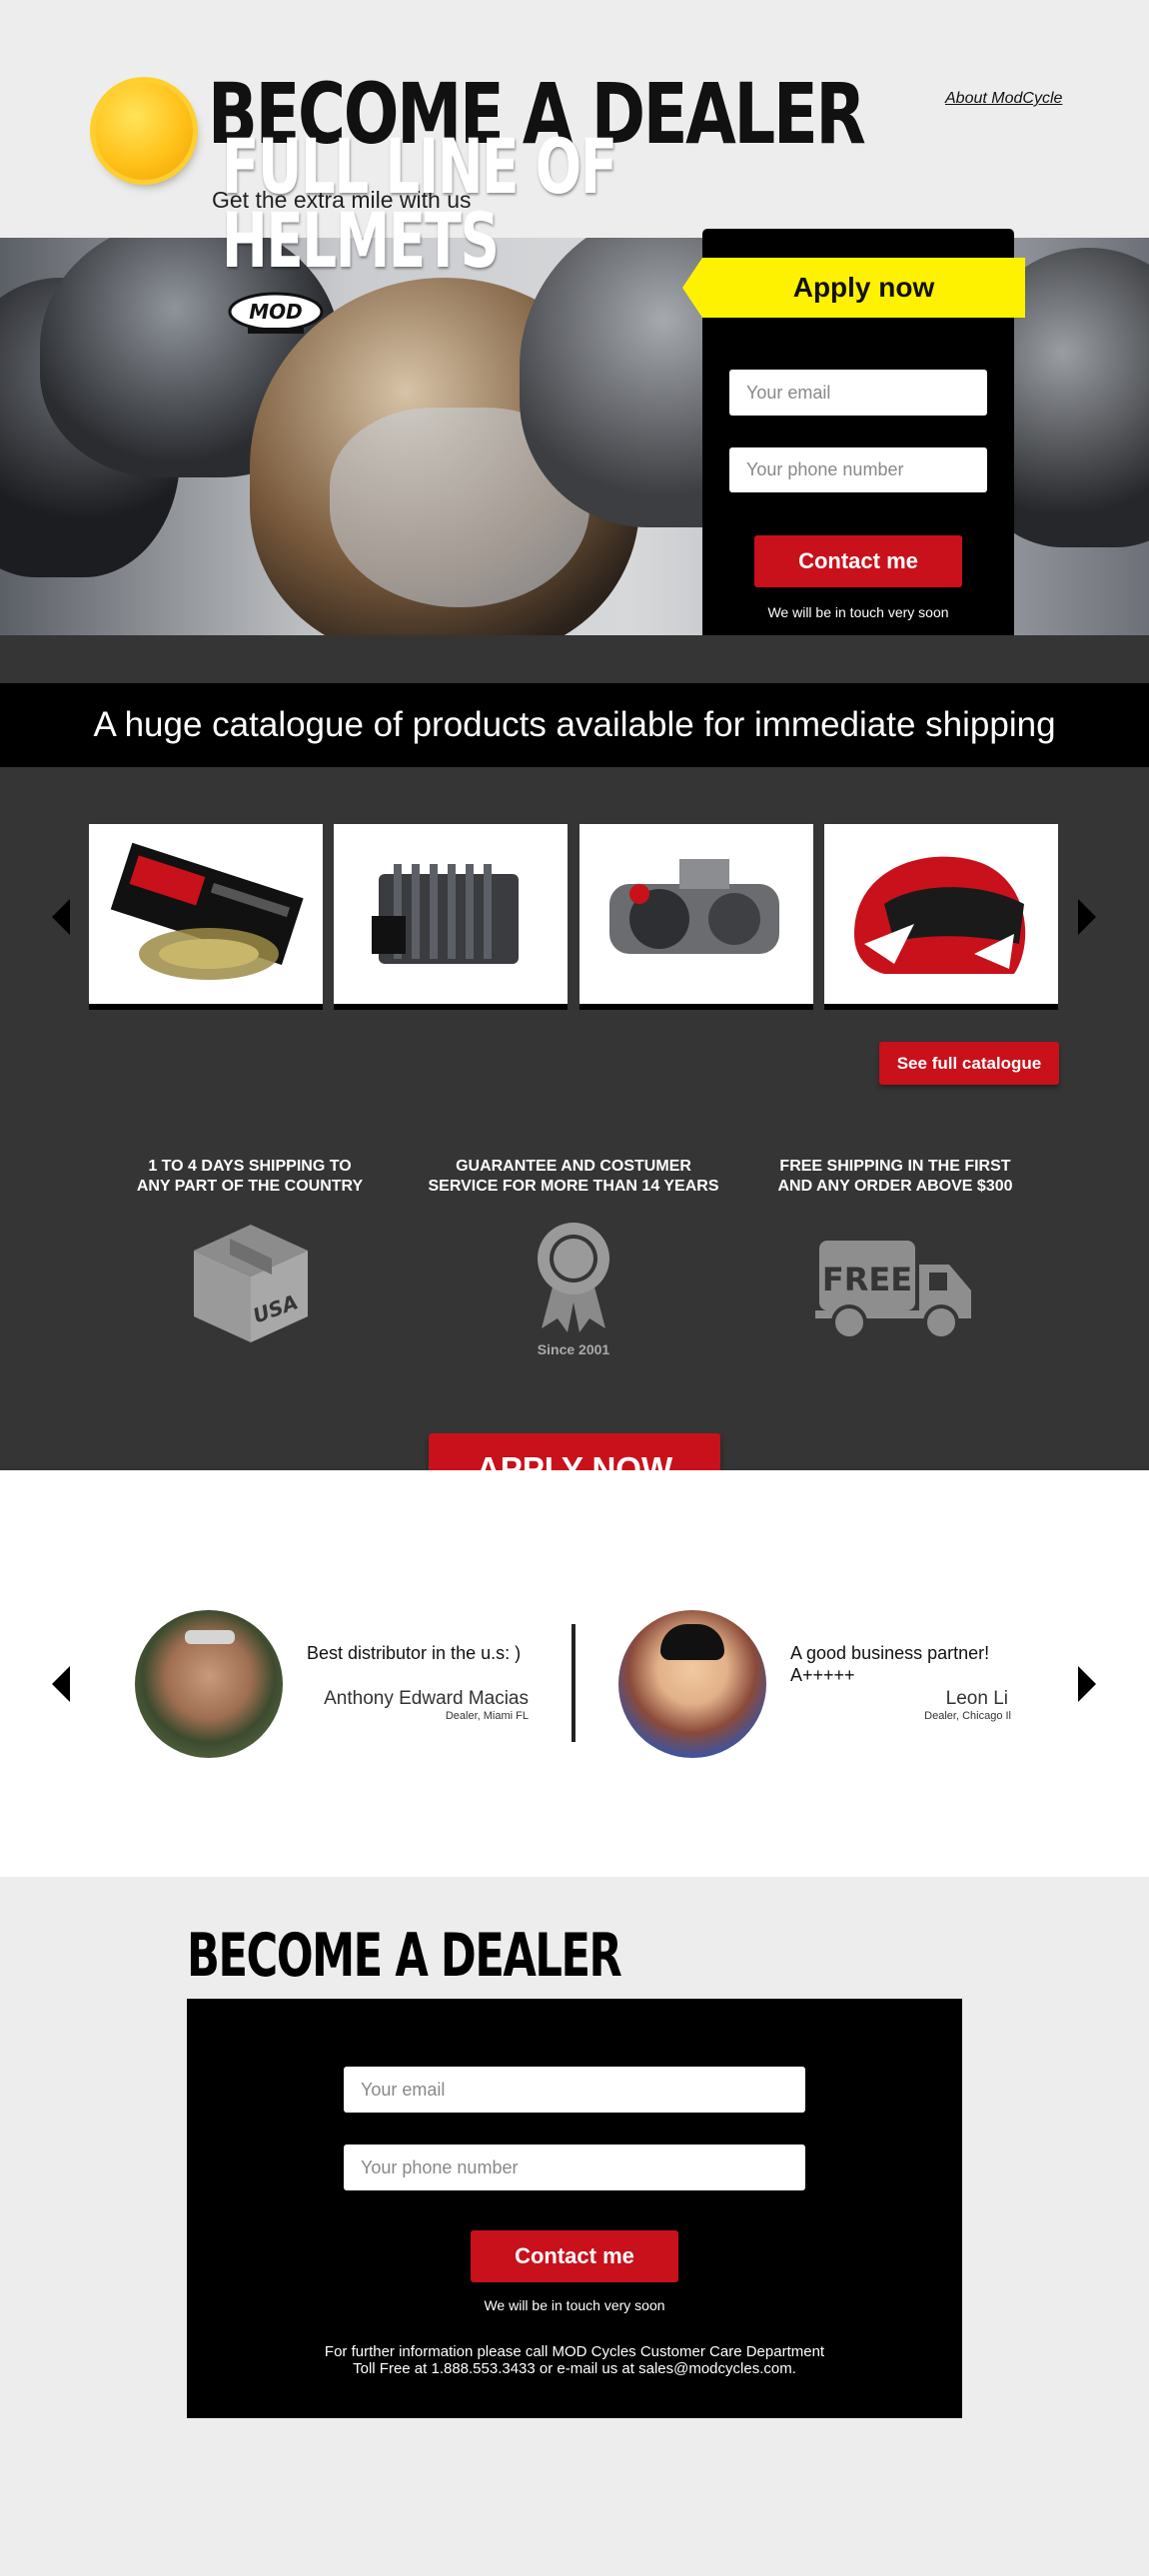 The image size is (1149, 2576). What do you see at coordinates (426, 1698) in the screenshot?
I see `testimonial-name: Anthony Edward Macias` at bounding box center [426, 1698].